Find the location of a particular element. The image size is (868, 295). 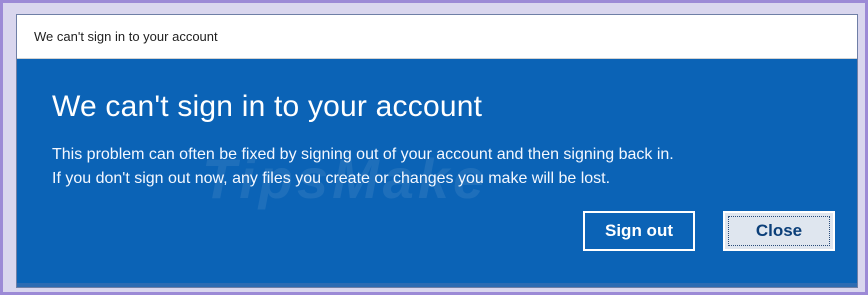

title-bar: We can't sign in to your account is located at coordinates (437, 37).